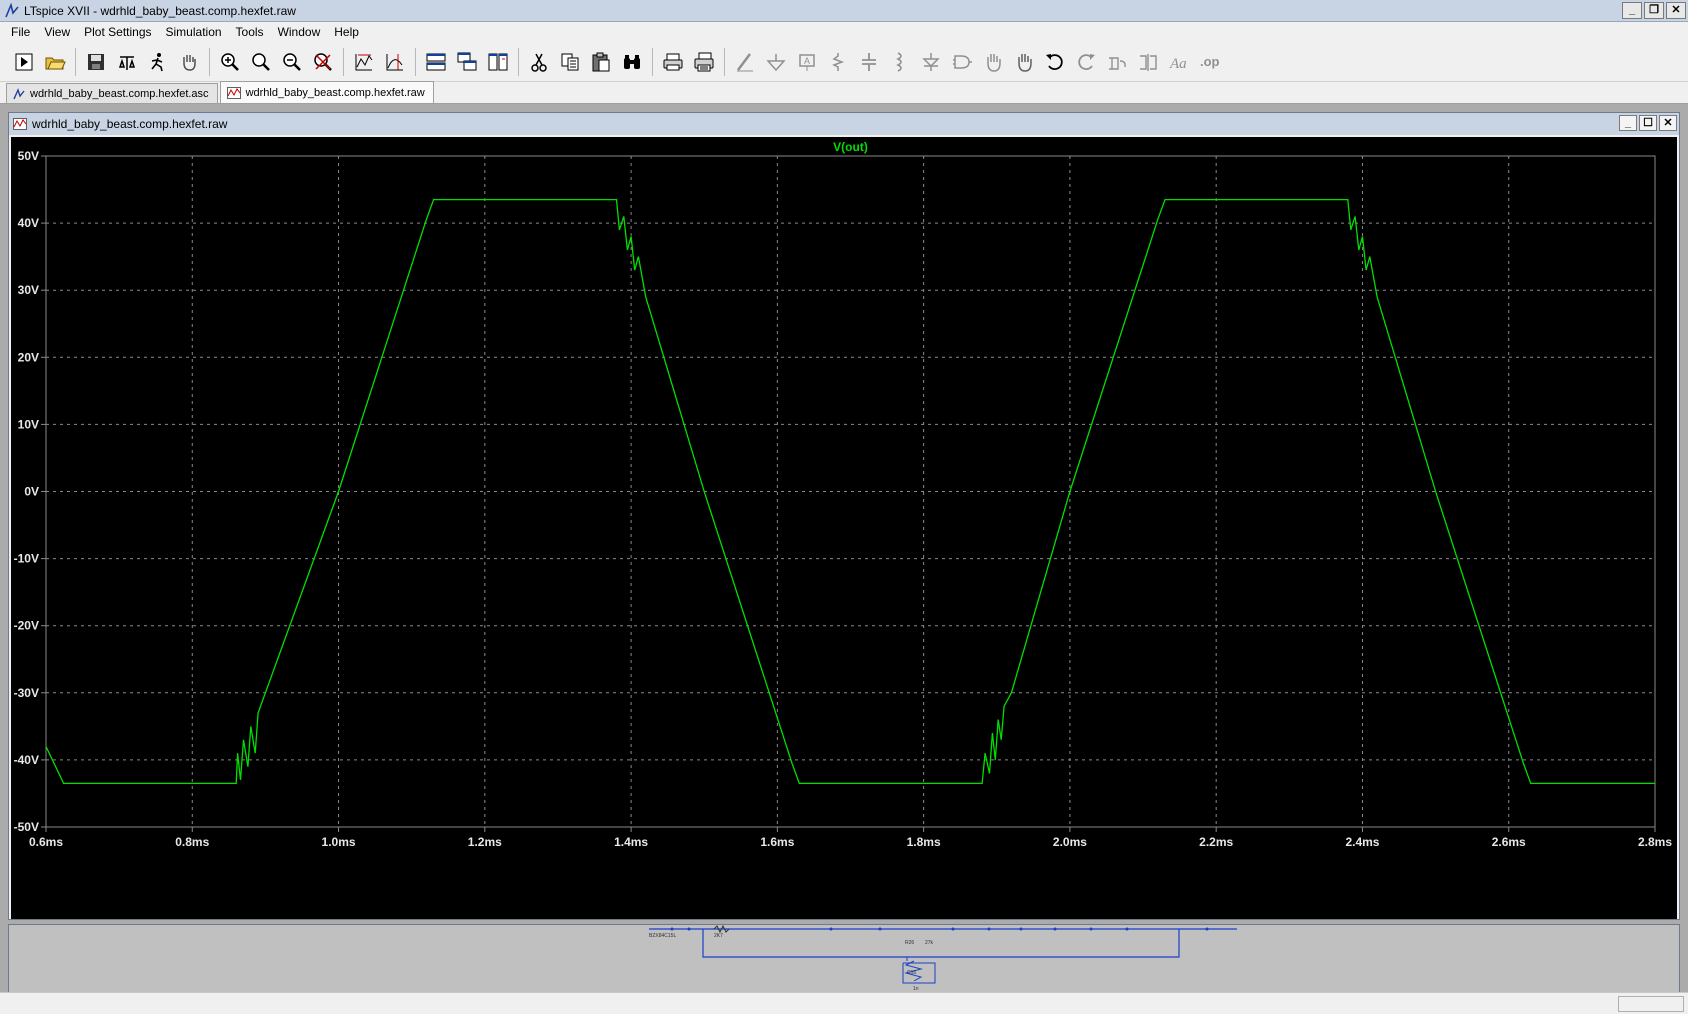 The width and height of the screenshot is (1688, 1014). I want to click on schematic-label-r: 2K7, so click(718, 936).